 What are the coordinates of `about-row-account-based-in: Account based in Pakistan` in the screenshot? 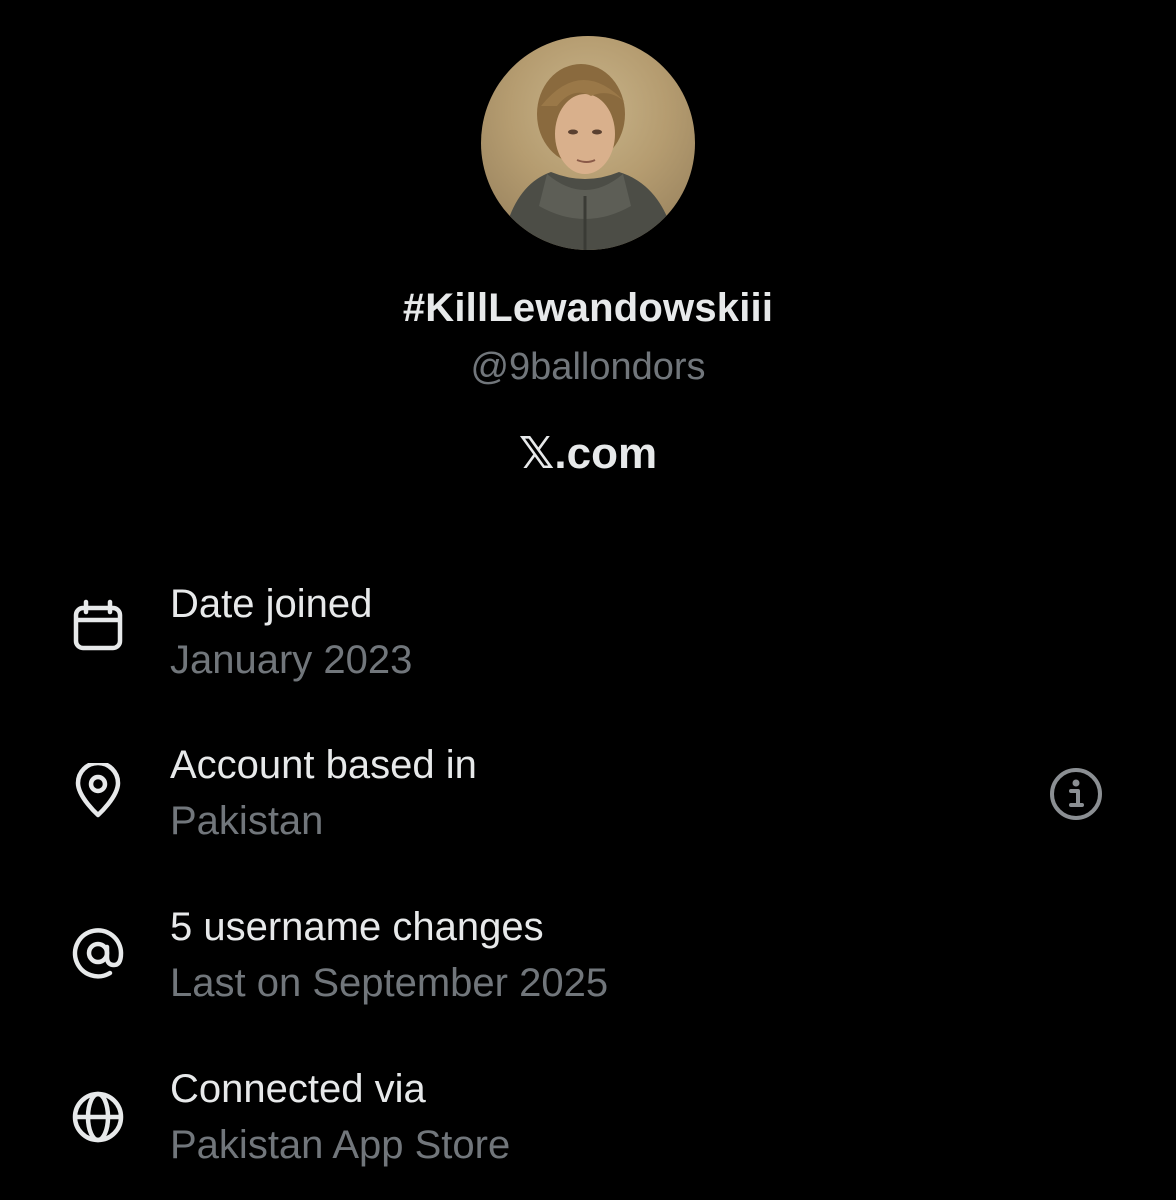 It's located at (588, 797).